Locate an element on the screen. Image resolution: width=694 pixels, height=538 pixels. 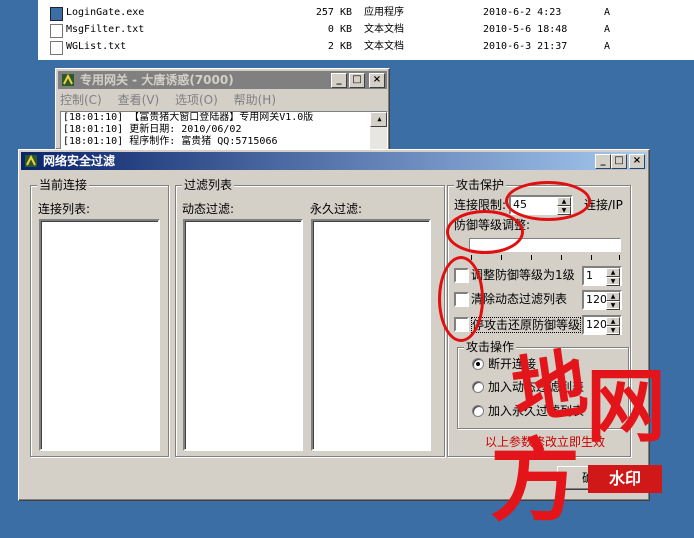
group-label: 攻击保护 is located at coordinates (480, 185).